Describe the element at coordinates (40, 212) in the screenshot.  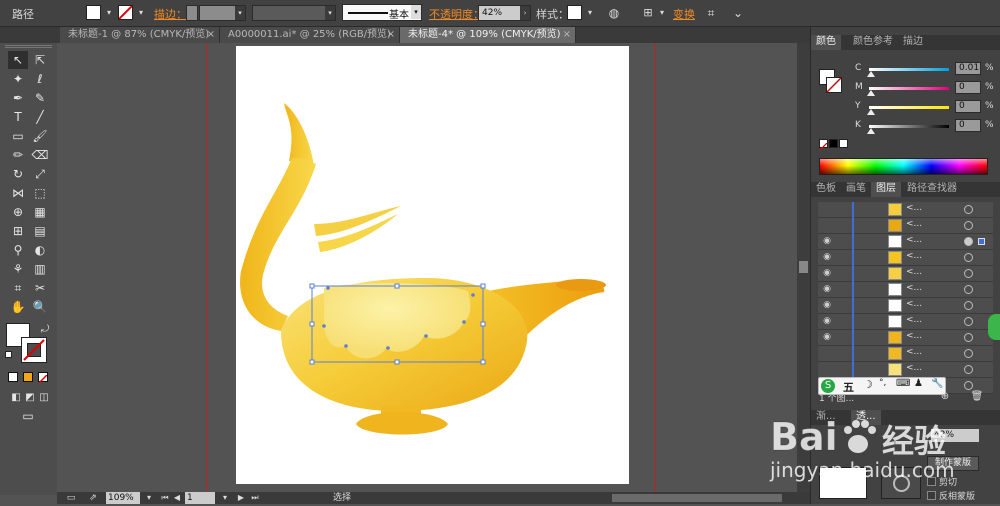
I see `perspective-grid-tool-icon: ▦` at that location.